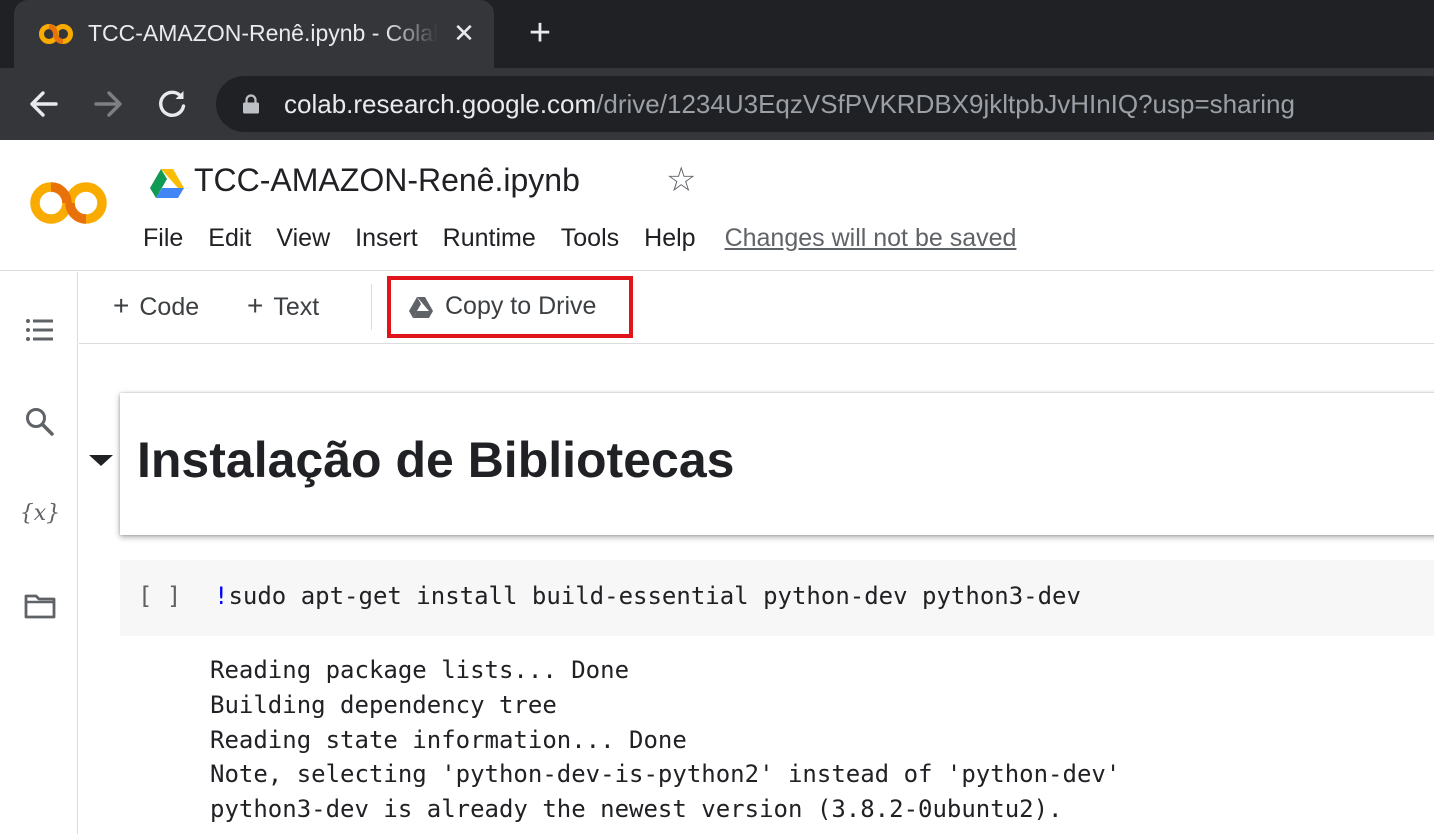  Describe the element at coordinates (44, 104) in the screenshot. I see `back-arrow-icon` at that location.